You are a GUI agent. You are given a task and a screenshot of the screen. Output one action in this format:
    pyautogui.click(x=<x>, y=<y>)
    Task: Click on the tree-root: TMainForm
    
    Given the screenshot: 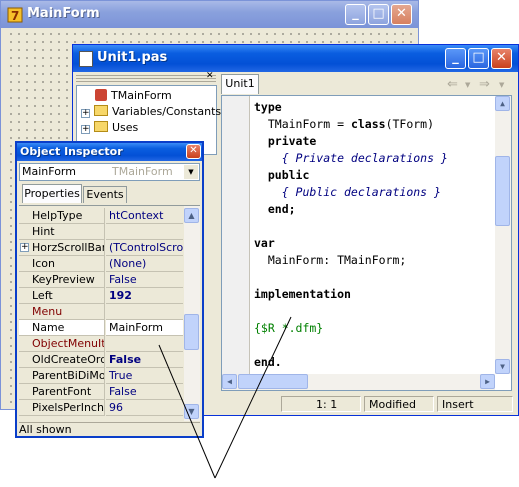 What is the action you would take?
    pyautogui.click(x=133, y=96)
    